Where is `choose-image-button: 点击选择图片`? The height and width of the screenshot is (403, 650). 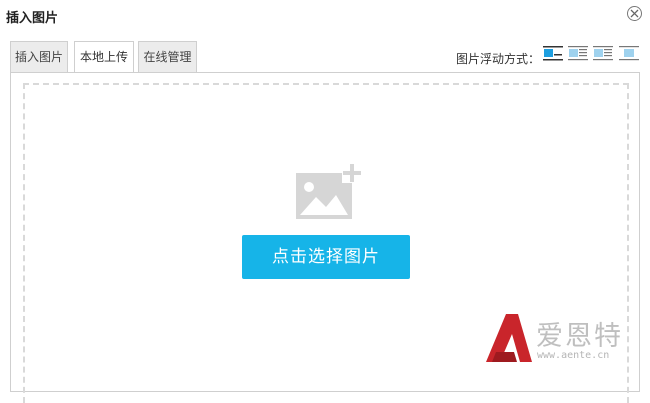 choose-image-button: 点击选择图片 is located at coordinates (326, 257).